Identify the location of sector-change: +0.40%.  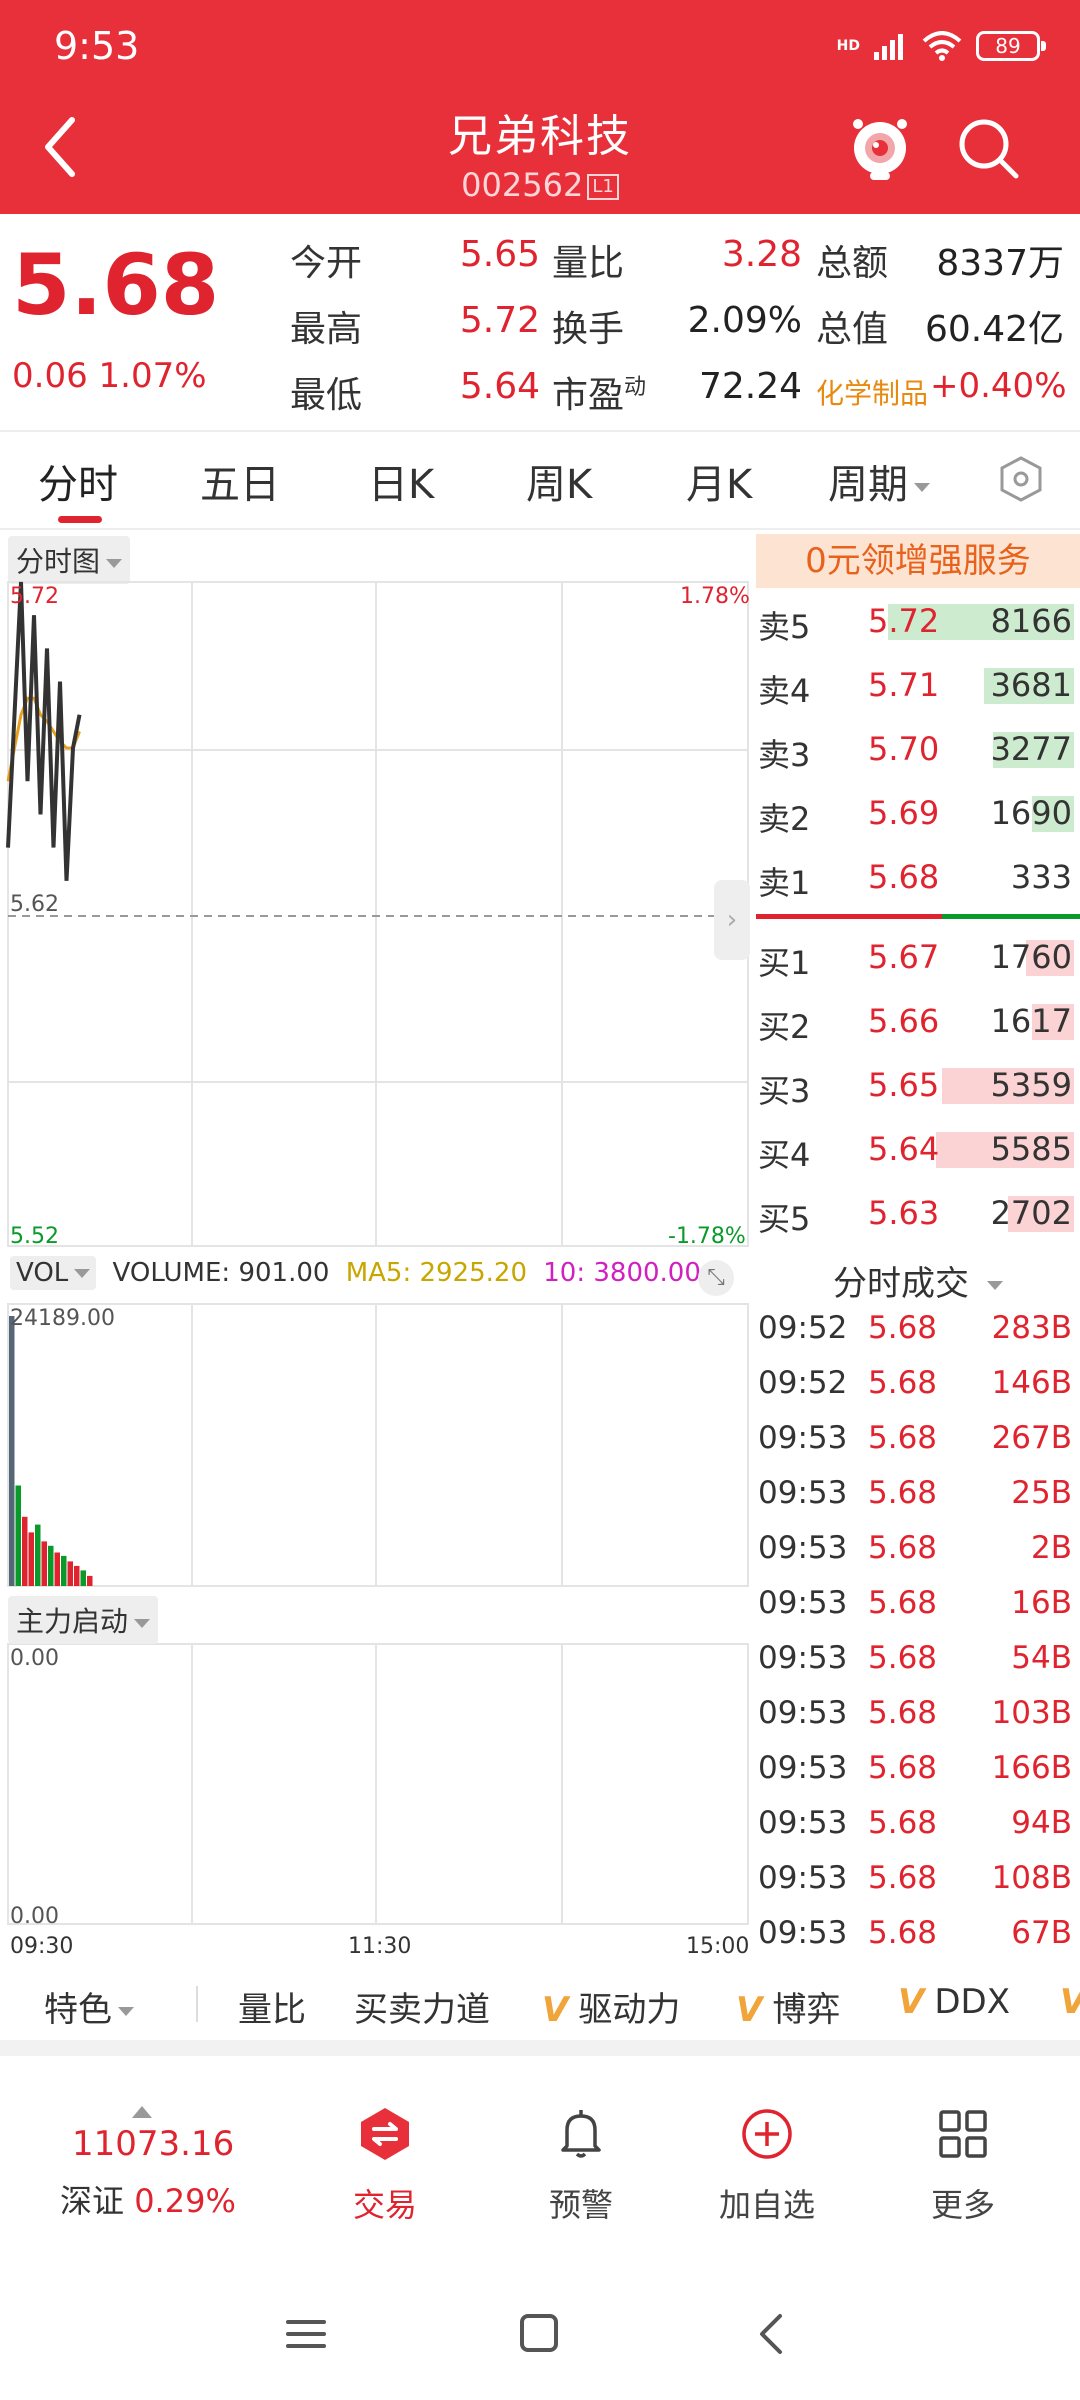
(998, 386).